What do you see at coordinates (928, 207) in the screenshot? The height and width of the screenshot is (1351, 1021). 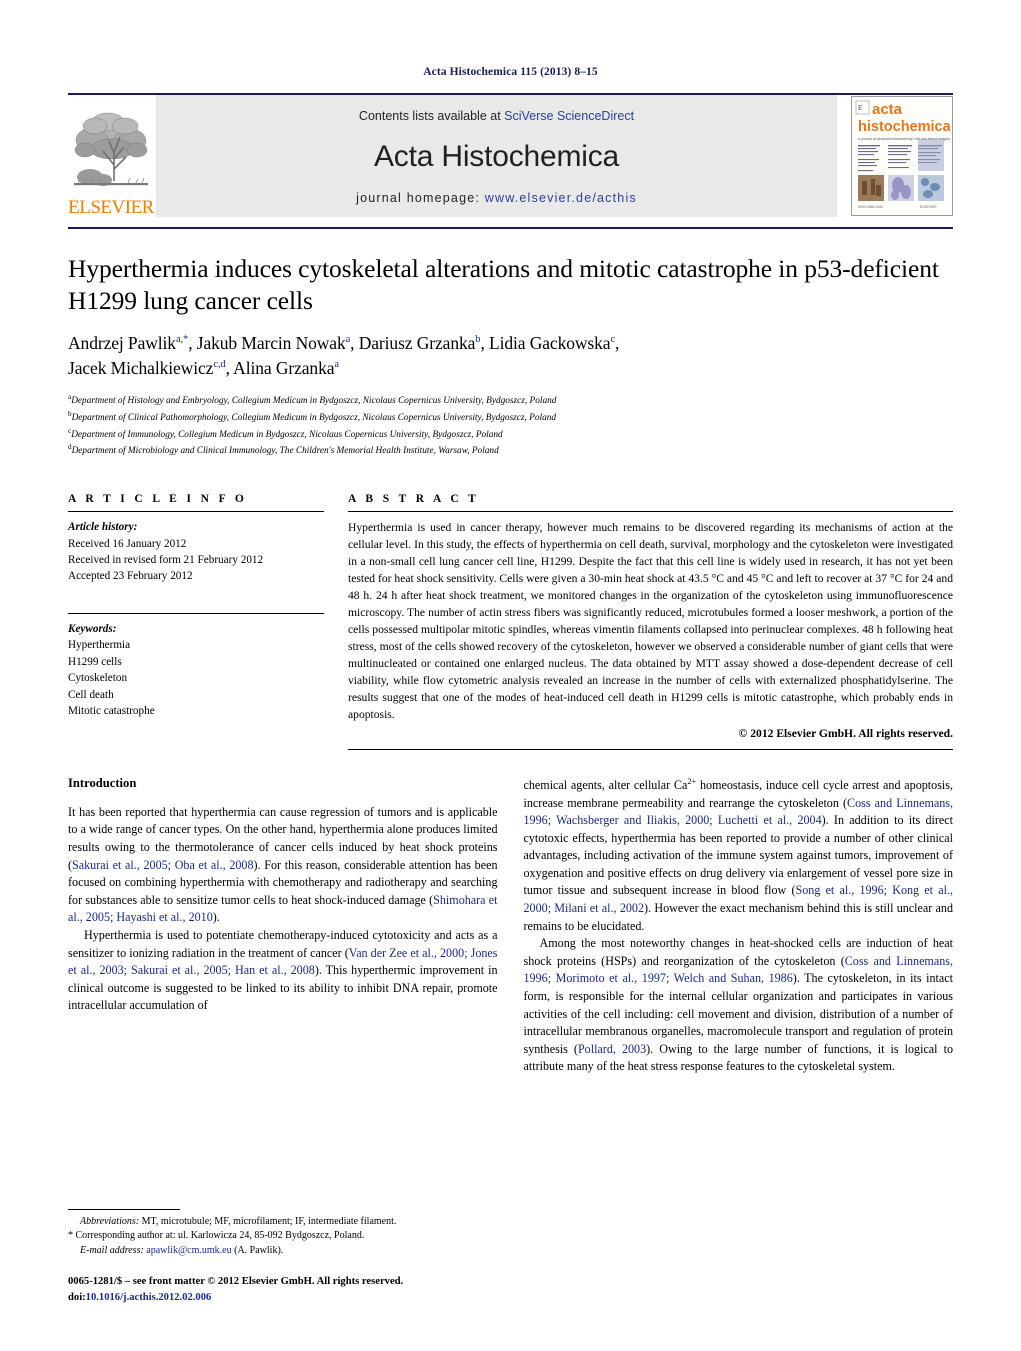 I see `svg-text: ELSEVIER` at bounding box center [928, 207].